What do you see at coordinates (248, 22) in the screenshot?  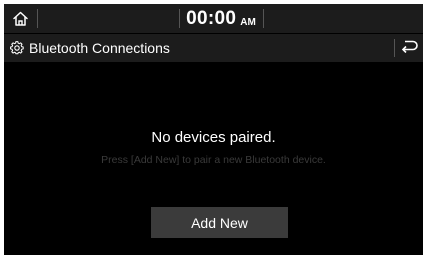 I see `clock-ampm: AM` at bounding box center [248, 22].